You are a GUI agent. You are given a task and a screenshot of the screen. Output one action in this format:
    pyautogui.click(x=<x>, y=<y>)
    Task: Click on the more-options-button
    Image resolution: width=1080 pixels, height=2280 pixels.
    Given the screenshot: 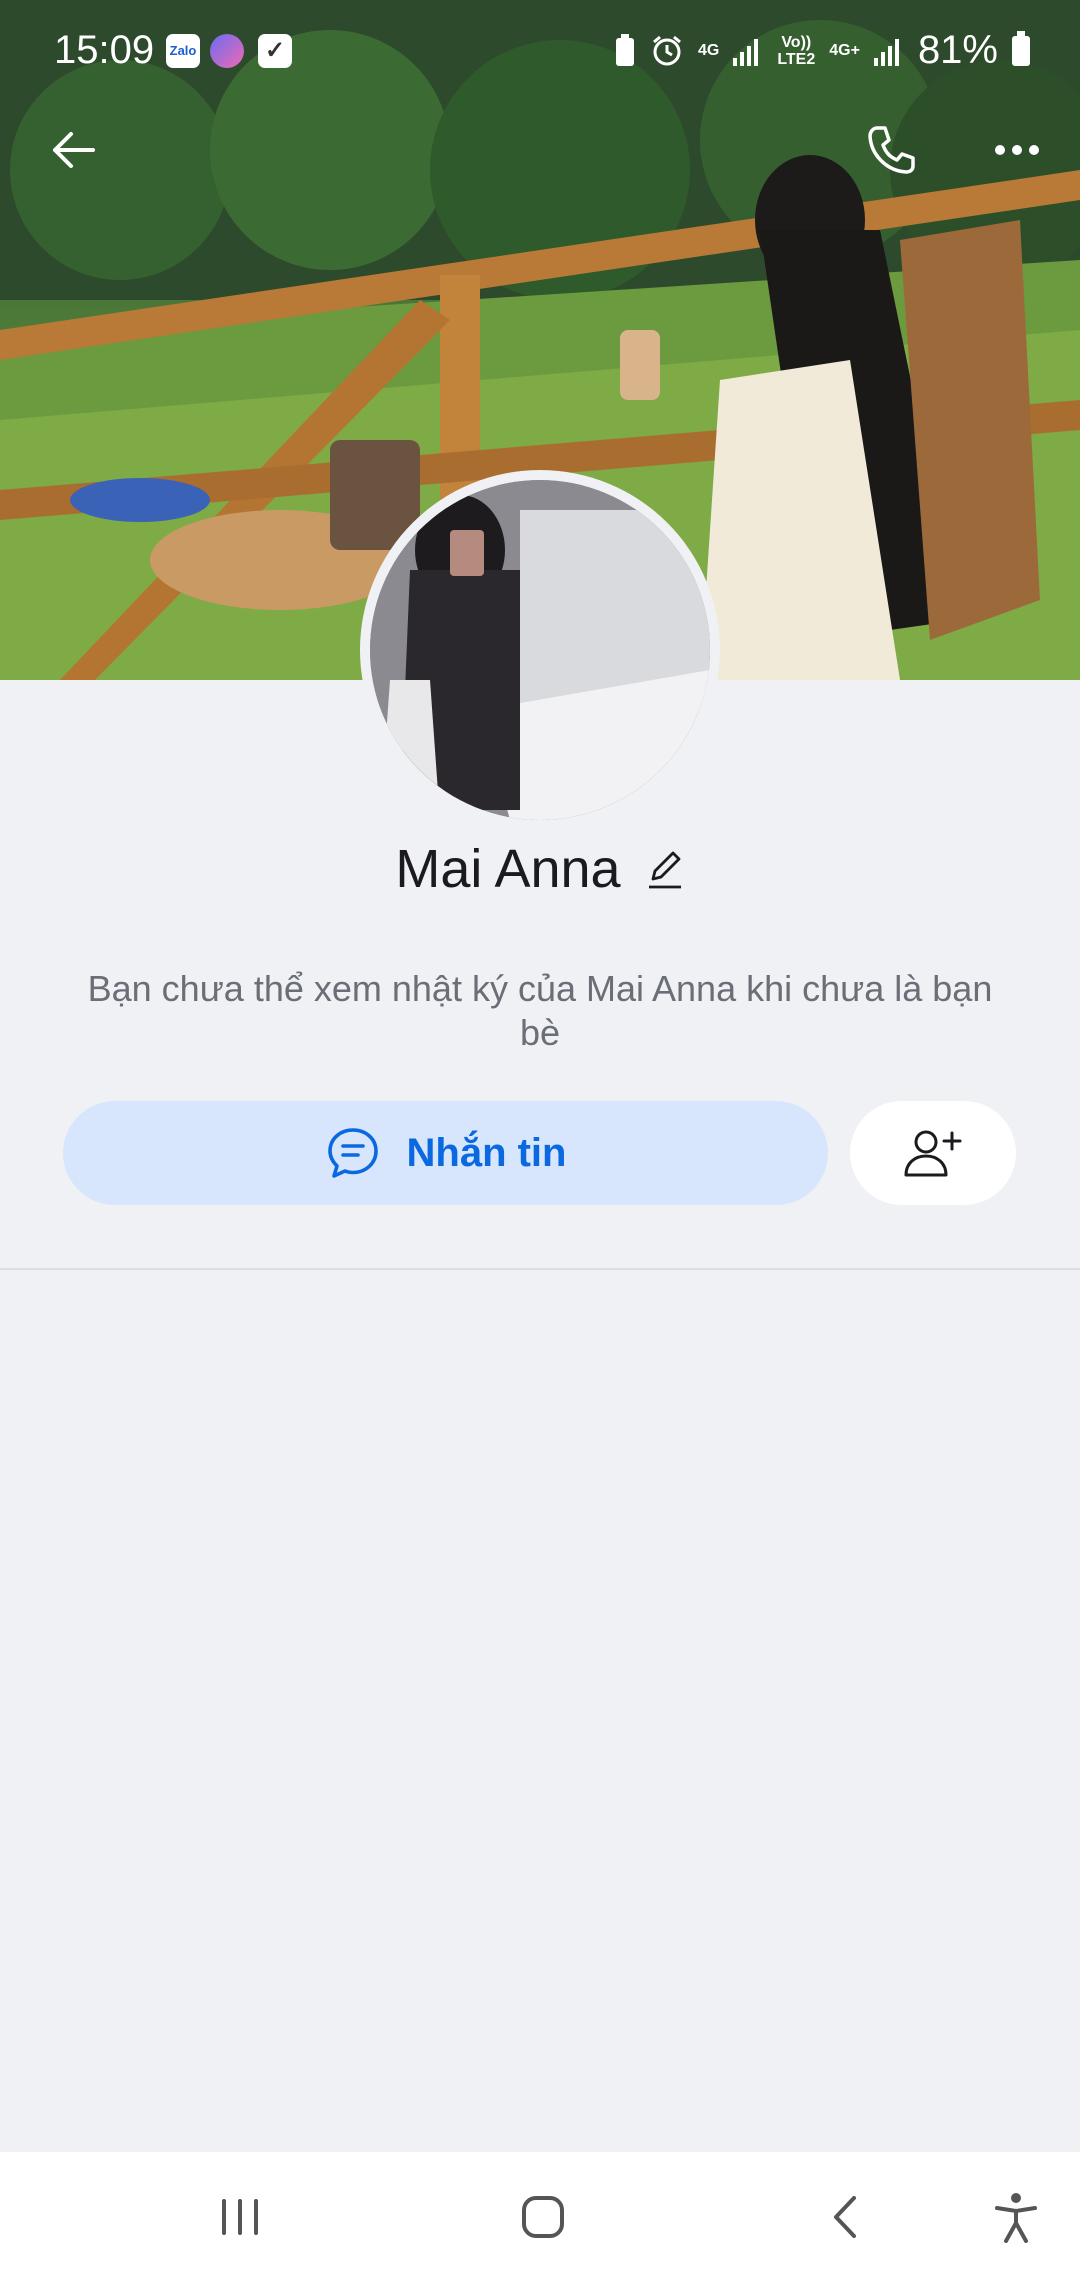 What is the action you would take?
    pyautogui.click(x=1017, y=150)
    